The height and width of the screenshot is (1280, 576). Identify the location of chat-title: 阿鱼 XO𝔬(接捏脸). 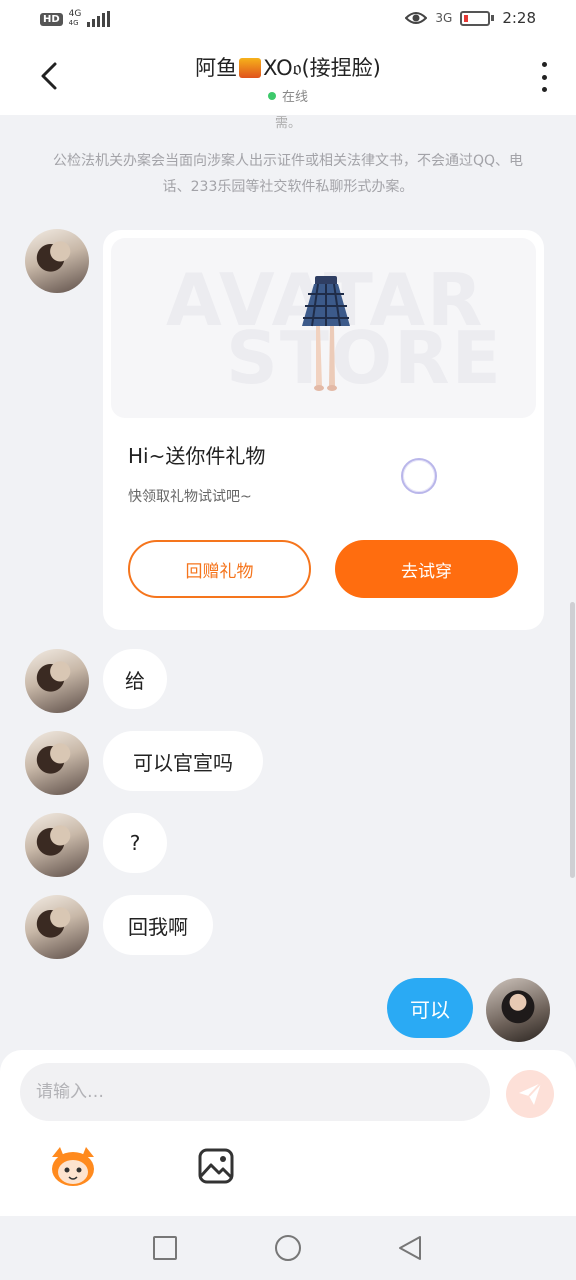
(288, 67).